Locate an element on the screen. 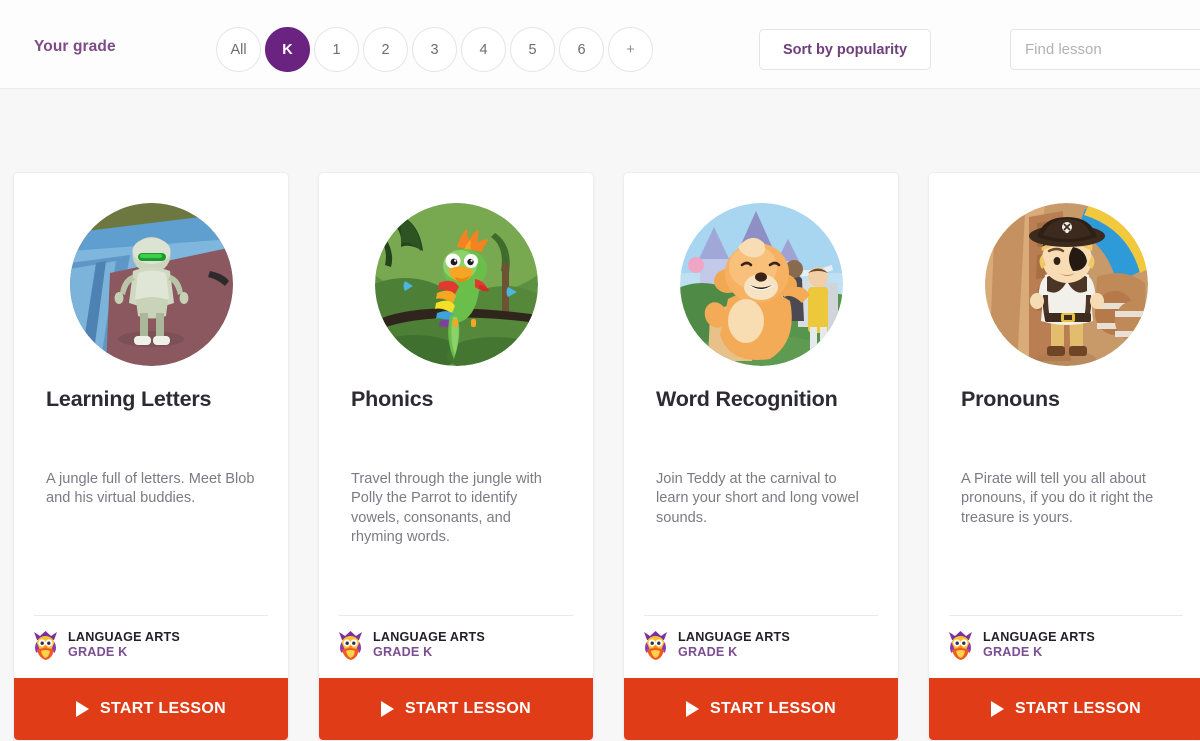  parrot-jungle-thumbnail is located at coordinates (456, 284).